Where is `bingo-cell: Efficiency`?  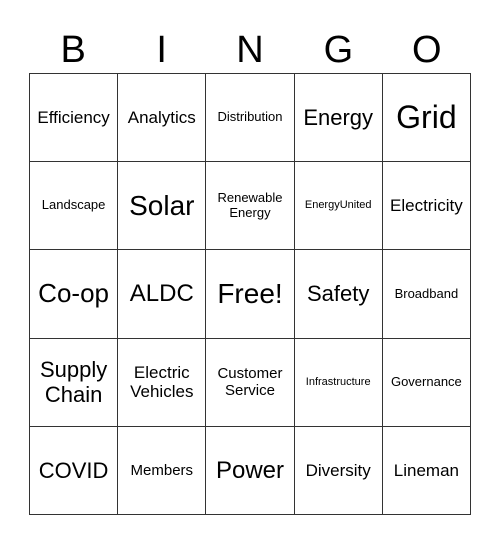
bingo-cell: Efficiency is located at coordinates (74, 118).